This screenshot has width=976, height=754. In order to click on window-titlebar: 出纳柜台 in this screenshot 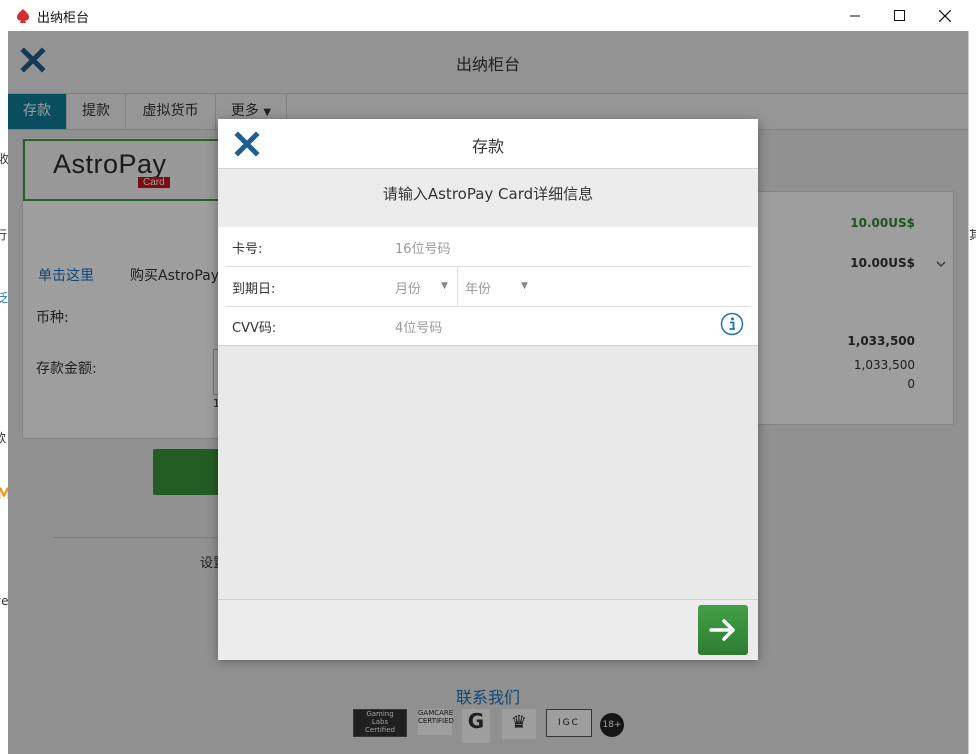, I will do `click(488, 16)`.